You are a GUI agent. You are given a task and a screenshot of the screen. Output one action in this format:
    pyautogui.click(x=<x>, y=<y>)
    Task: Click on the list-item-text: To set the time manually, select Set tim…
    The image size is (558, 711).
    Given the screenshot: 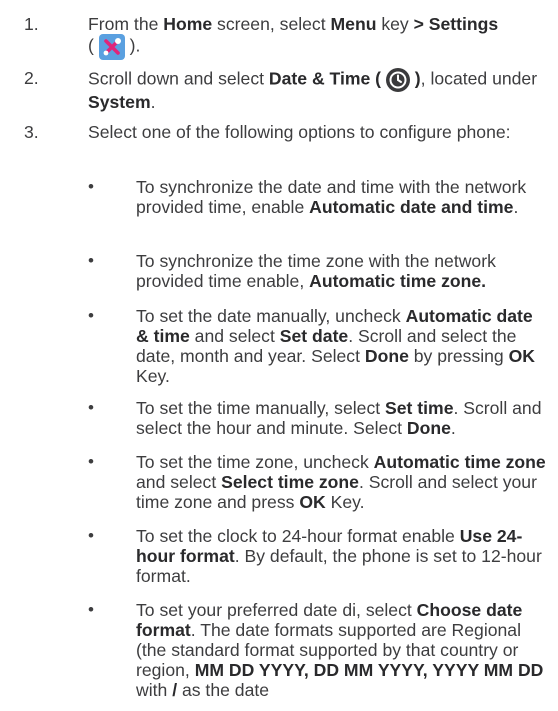 What is the action you would take?
    pyautogui.click(x=339, y=418)
    